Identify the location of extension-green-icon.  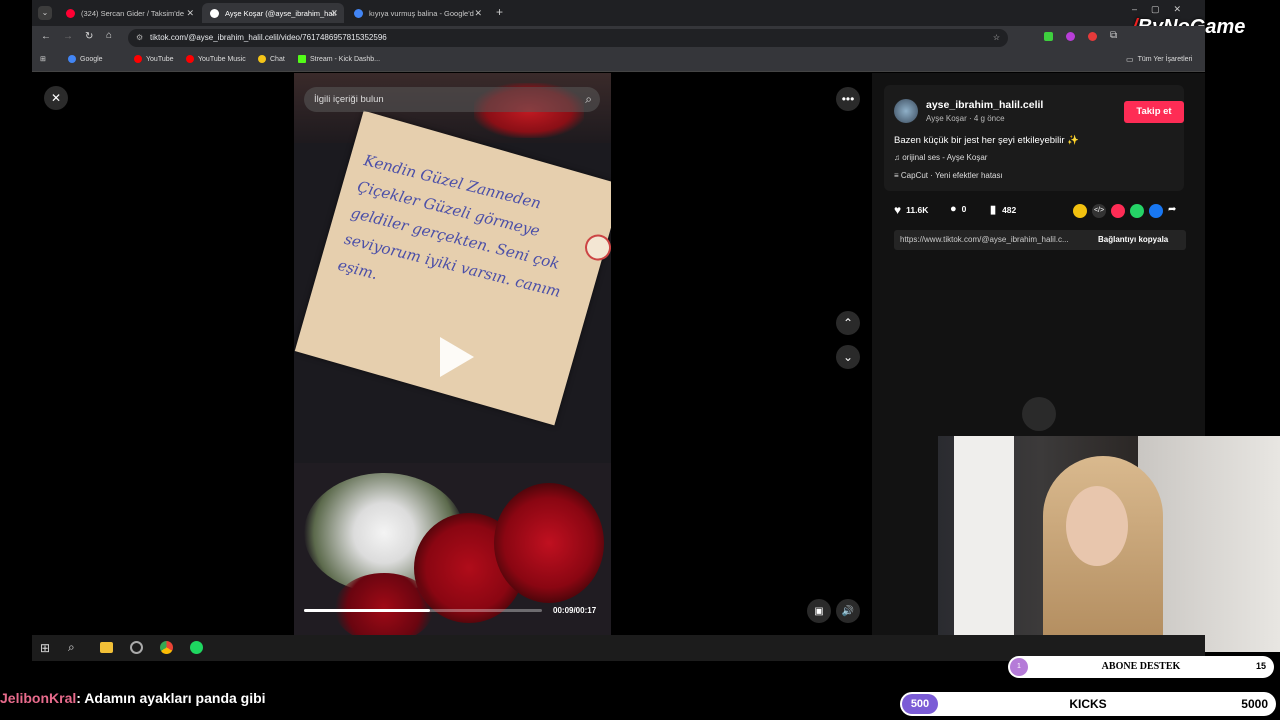
(1048, 36).